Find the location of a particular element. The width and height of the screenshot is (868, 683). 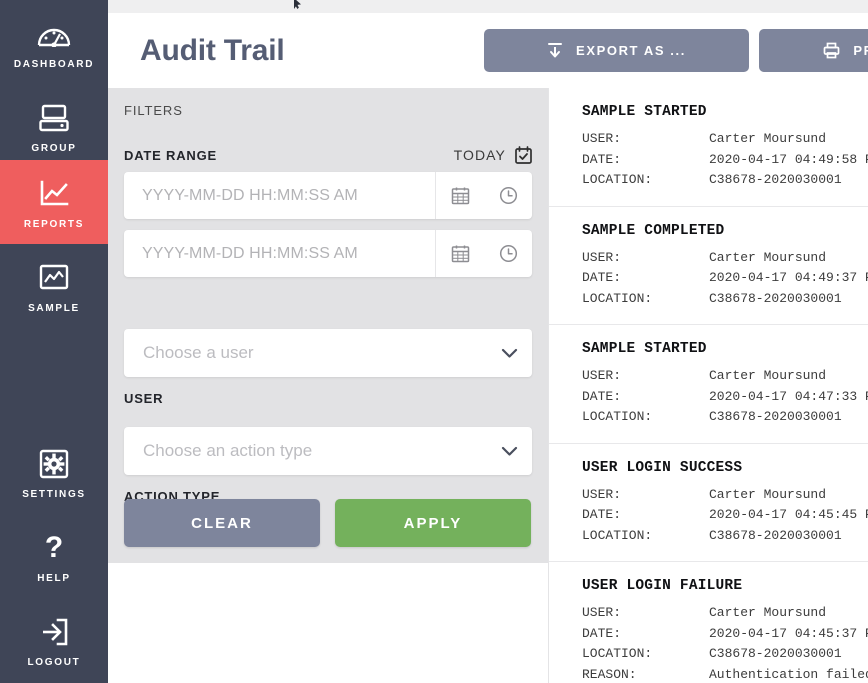

log-reason-label: REASON: is located at coordinates (609, 674).